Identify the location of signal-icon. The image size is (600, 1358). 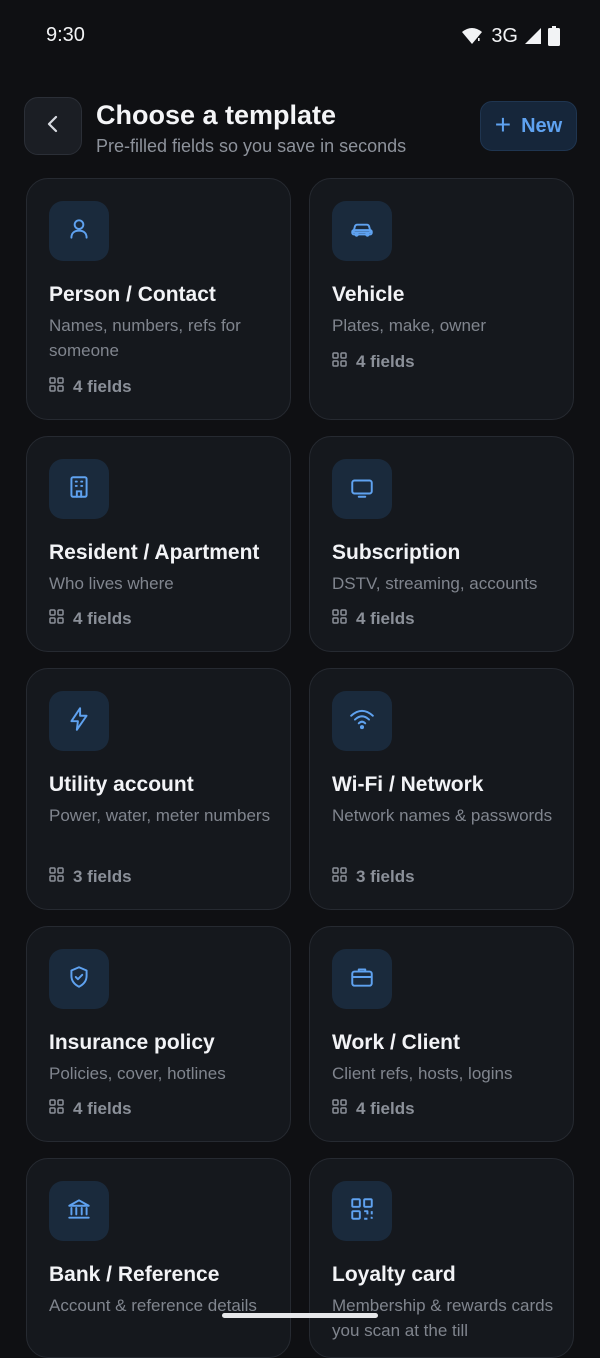
(533, 36).